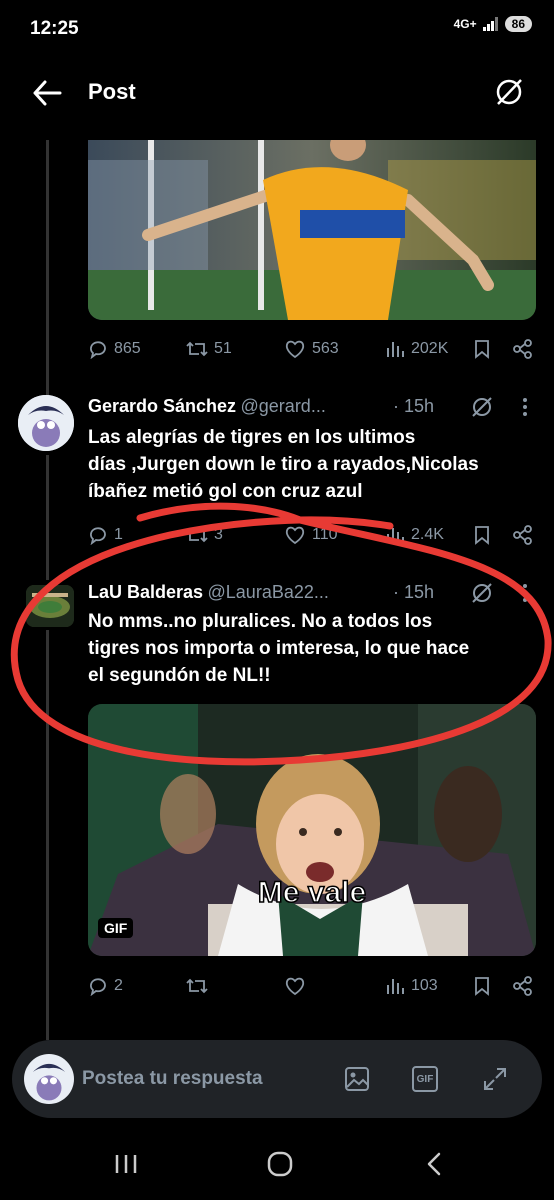 The width and height of the screenshot is (554, 1200). I want to click on back-arrow-icon, so click(47, 93).